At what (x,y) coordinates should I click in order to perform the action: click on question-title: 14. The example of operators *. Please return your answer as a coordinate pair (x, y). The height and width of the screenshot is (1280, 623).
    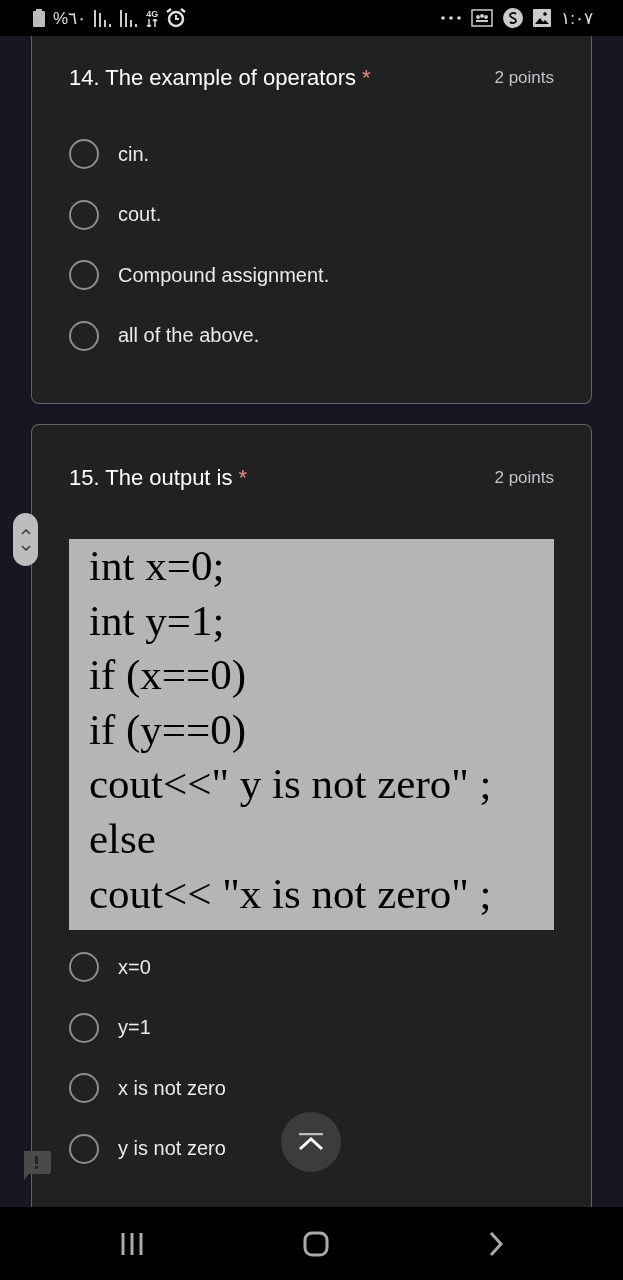
    Looking at the image, I should click on (220, 78).